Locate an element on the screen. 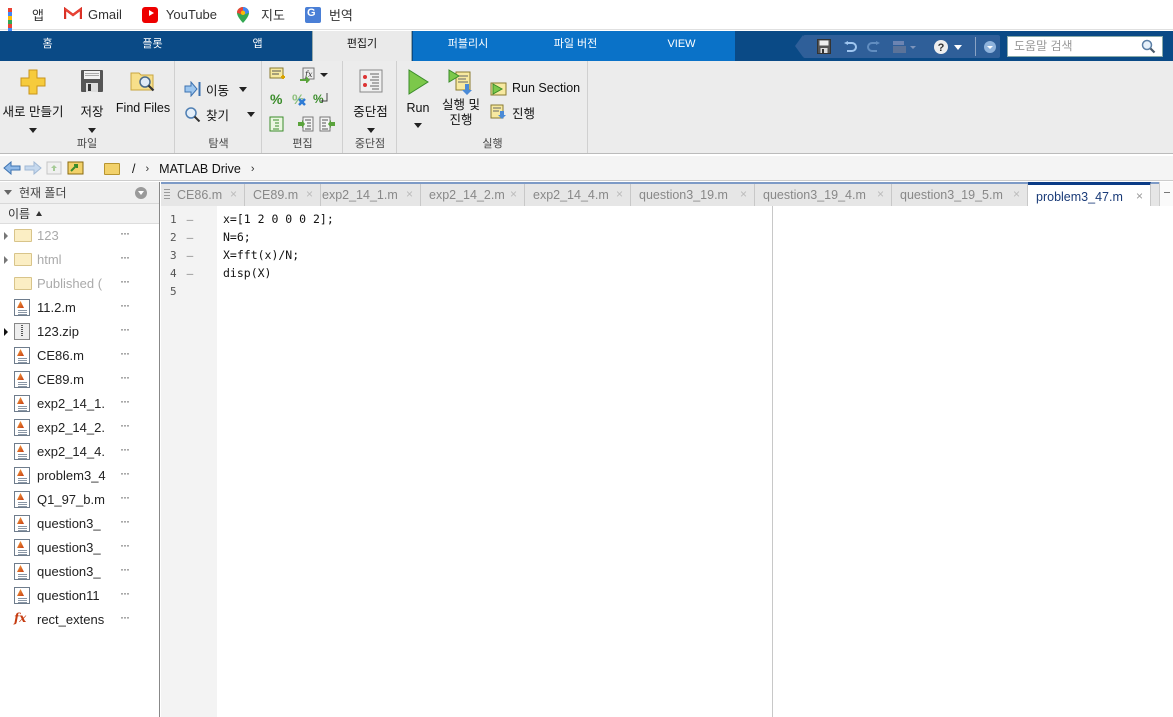 Image resolution: width=1173 pixels, height=717 pixels. tab-view: VIEW is located at coordinates (681, 46).